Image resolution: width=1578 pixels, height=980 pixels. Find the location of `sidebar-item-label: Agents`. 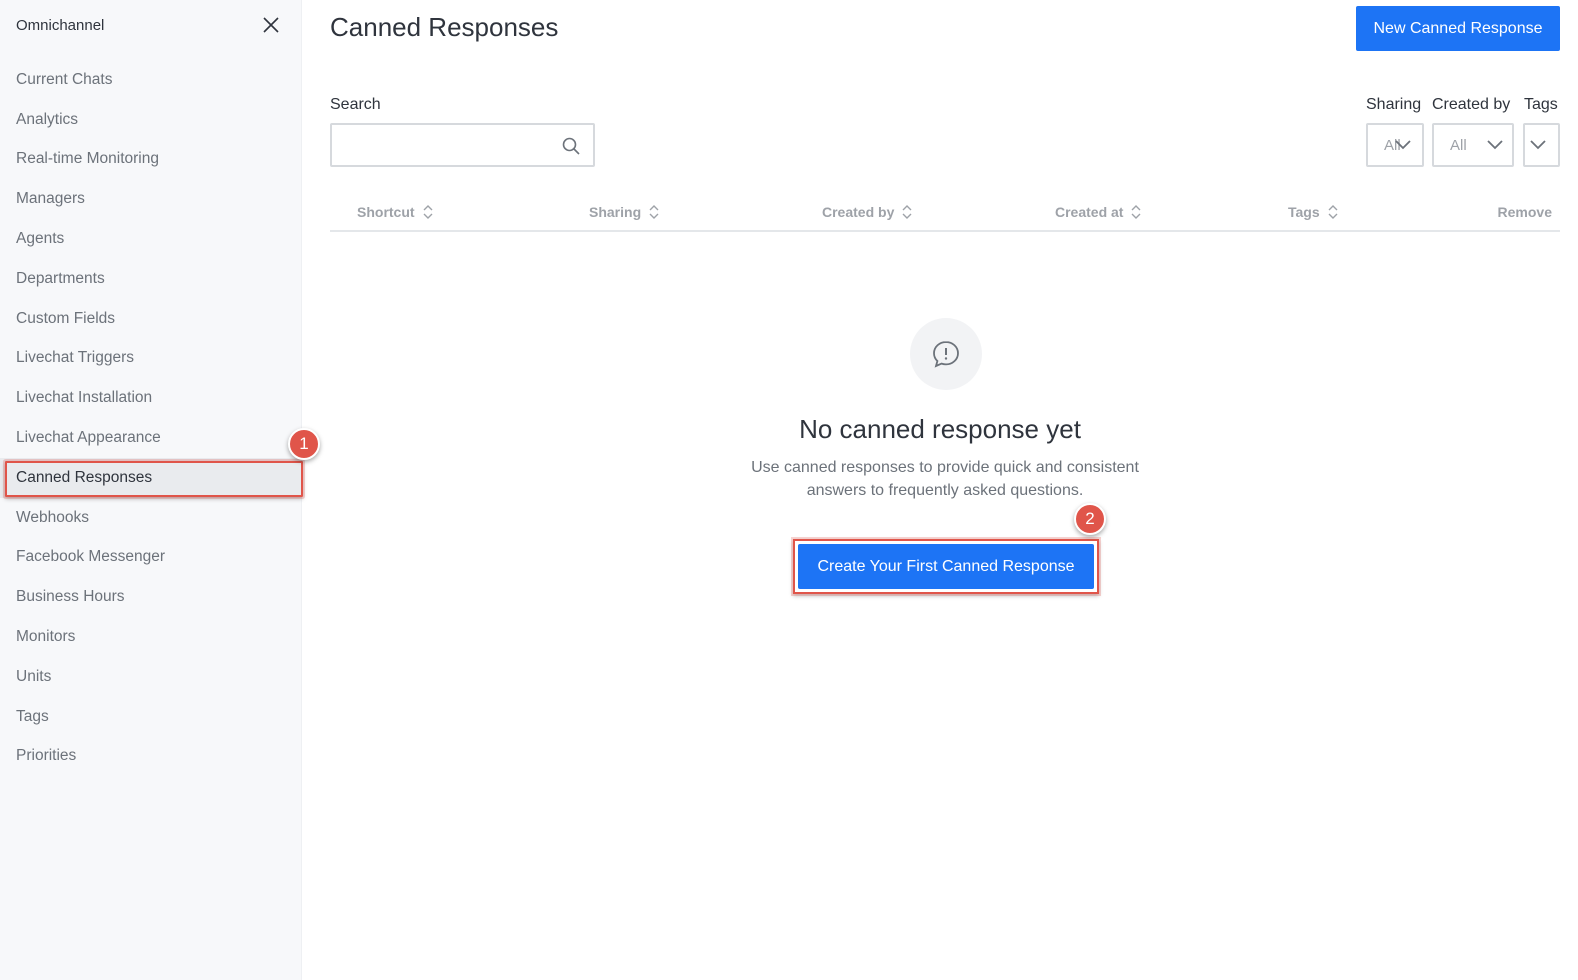

sidebar-item-label: Agents is located at coordinates (40, 239).